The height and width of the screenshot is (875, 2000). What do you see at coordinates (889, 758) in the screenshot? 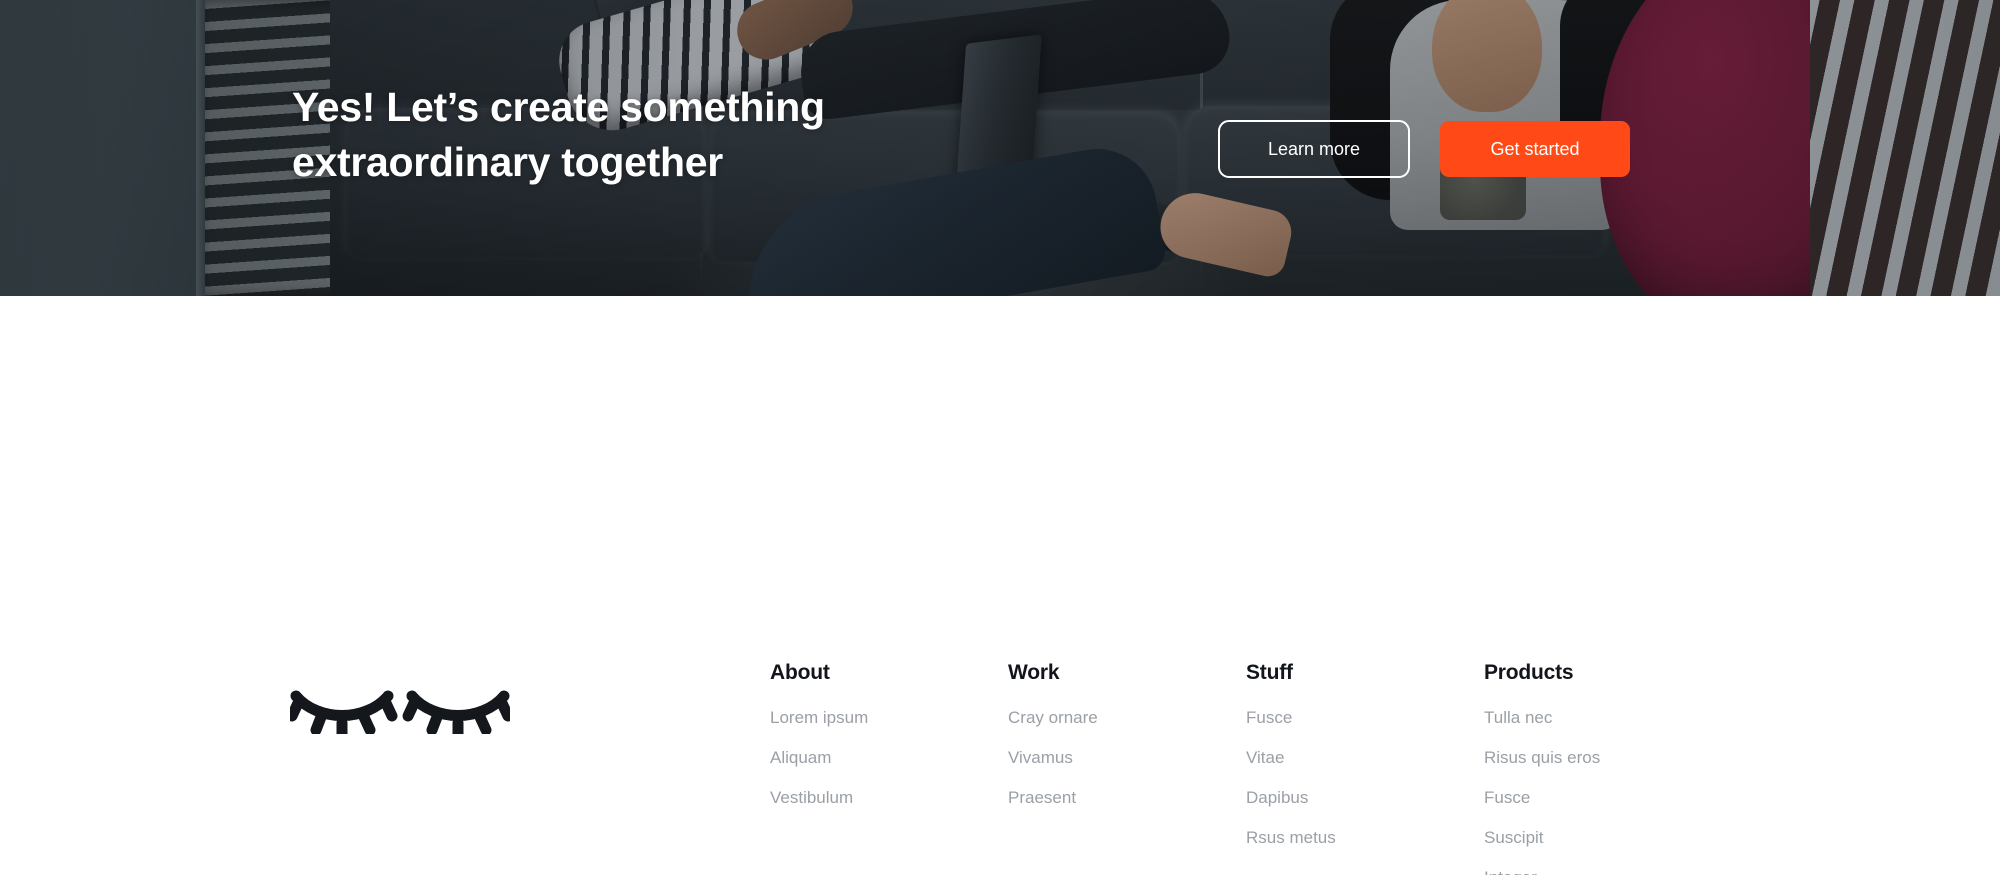
I see `footer-link: Aliquam` at bounding box center [889, 758].